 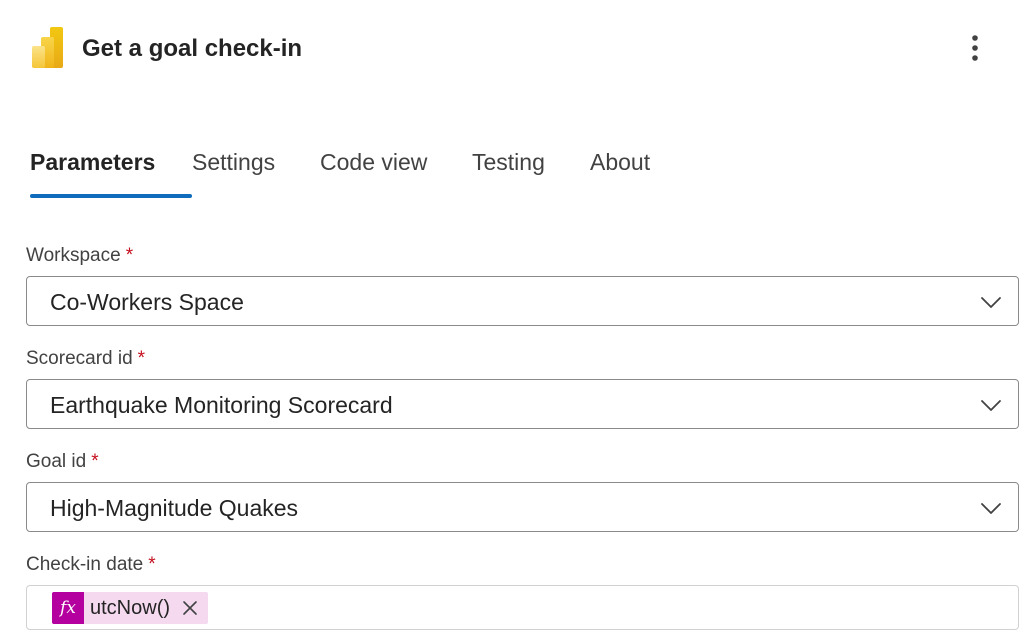 I want to click on tab-parameters: Parameters, so click(x=111, y=170).